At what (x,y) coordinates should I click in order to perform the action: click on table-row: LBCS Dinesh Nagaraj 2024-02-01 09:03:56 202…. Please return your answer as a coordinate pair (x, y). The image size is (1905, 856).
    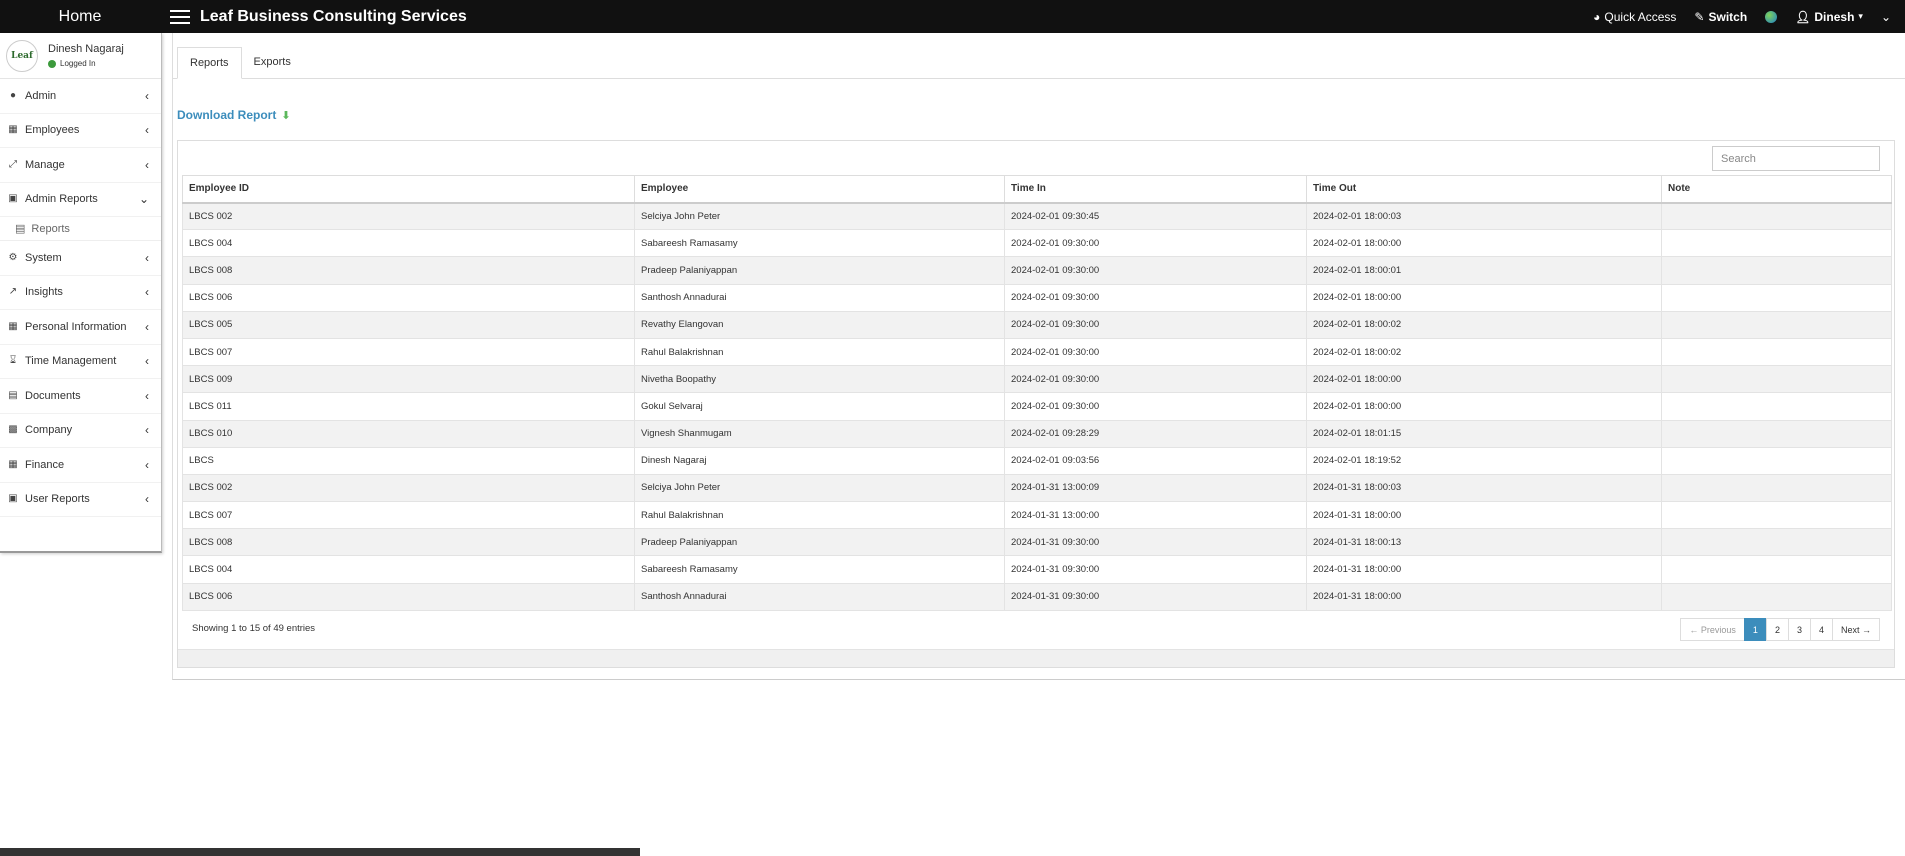
    Looking at the image, I should click on (1037, 460).